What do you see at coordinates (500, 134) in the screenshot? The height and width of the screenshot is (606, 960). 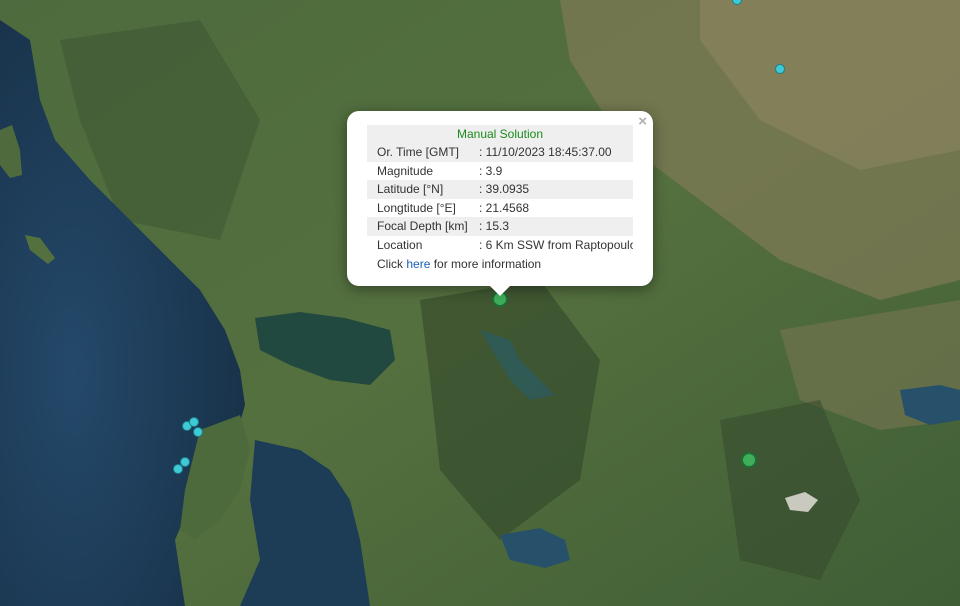 I see `popup-title: Manual Solution` at bounding box center [500, 134].